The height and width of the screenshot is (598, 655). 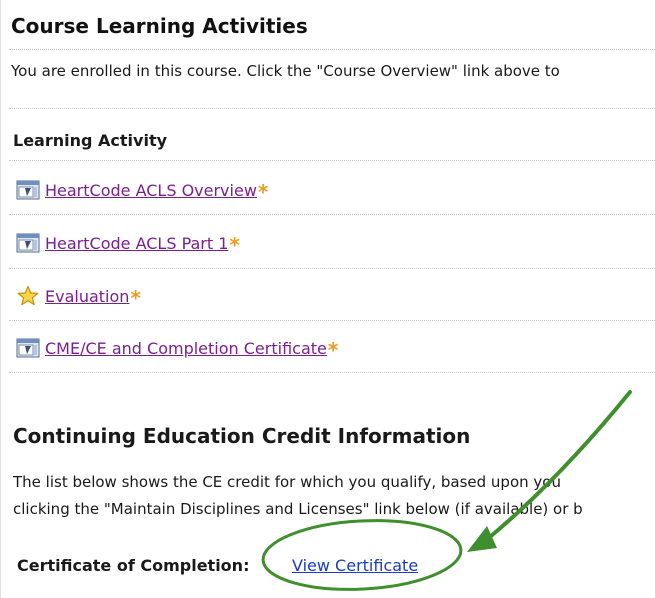 What do you see at coordinates (133, 565) in the screenshot?
I see `certificate-of-completion-label: Certificate of Completion:` at bounding box center [133, 565].